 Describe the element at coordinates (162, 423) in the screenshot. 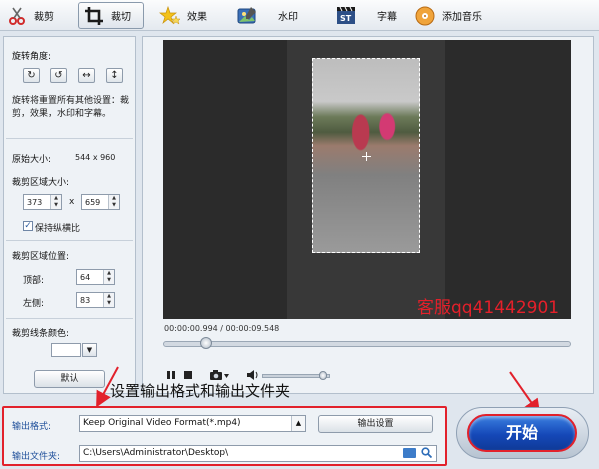

I see `output-format-value: Keep Original Video Format(*.mp4)` at that location.